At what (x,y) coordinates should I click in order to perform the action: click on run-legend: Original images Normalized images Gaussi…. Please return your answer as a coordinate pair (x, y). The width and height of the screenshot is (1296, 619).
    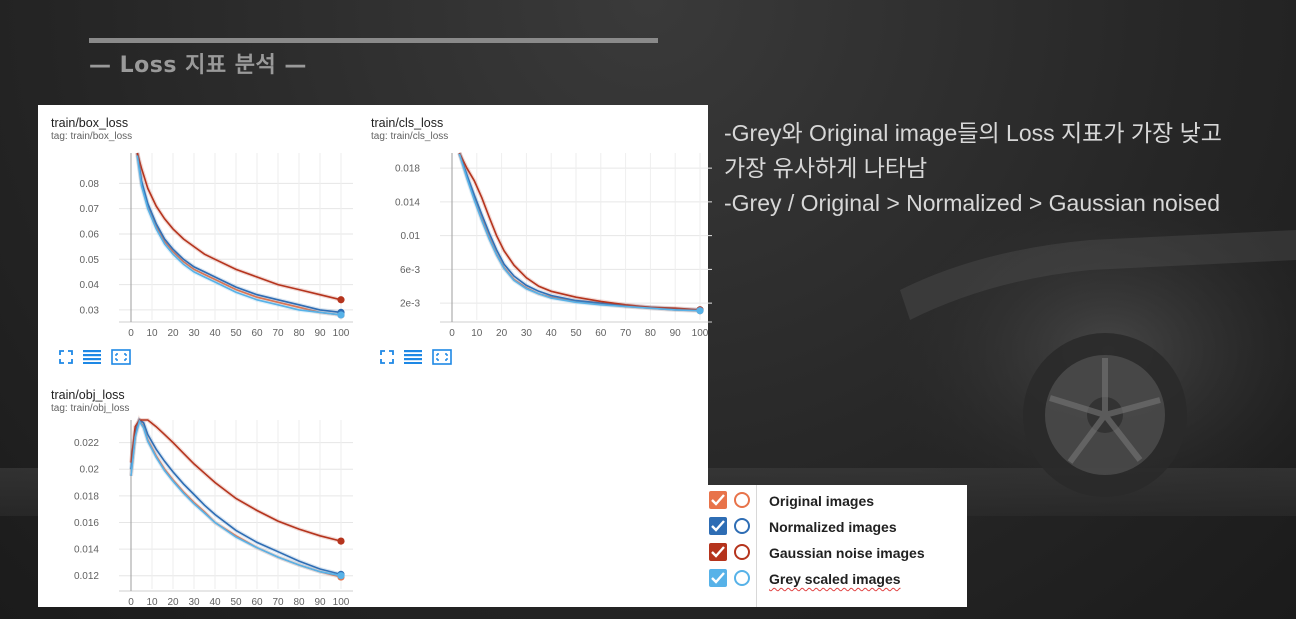
    Looking at the image, I should click on (837, 546).